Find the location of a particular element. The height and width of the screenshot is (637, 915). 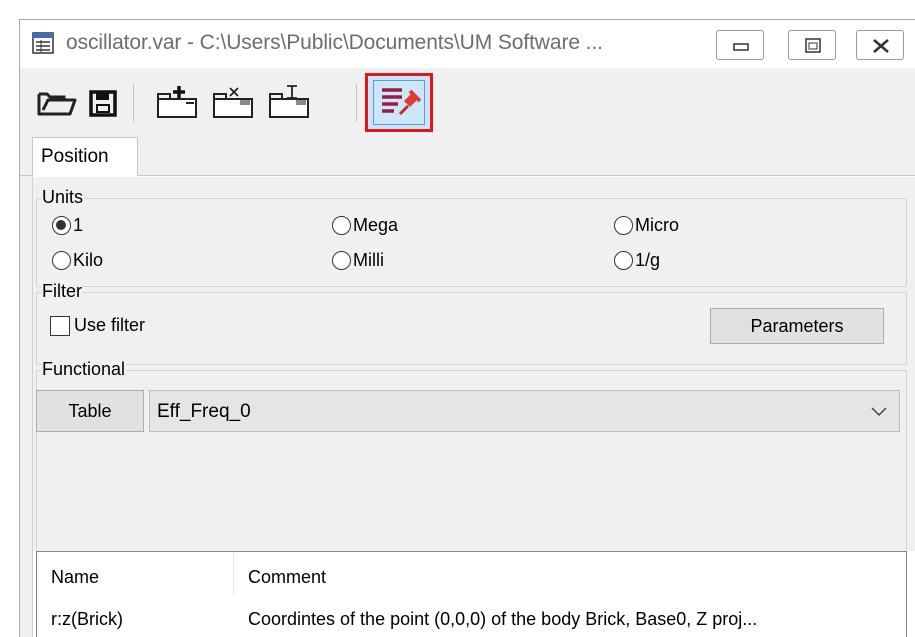

delete-variable-icon is located at coordinates (233, 102).